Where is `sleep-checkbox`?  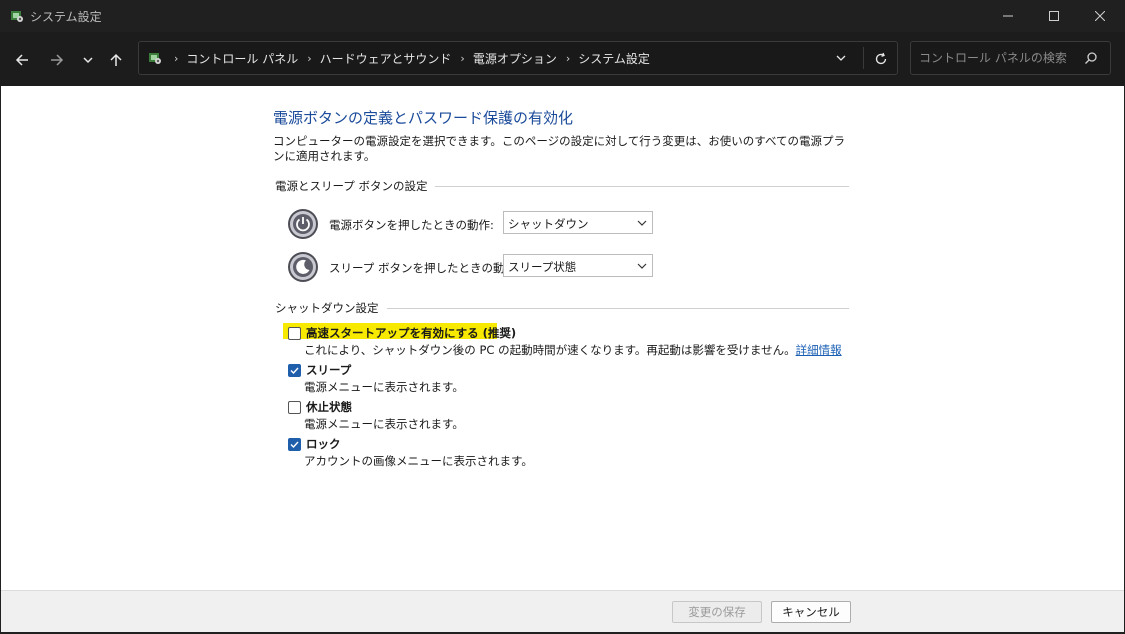
sleep-checkbox is located at coordinates (294, 370).